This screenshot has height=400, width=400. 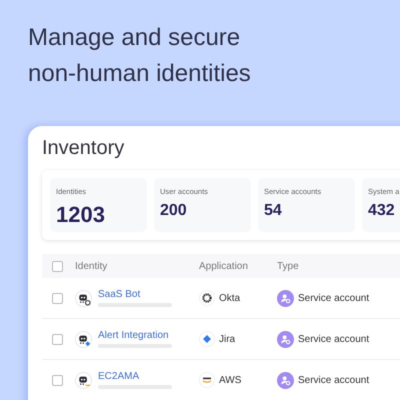 I want to click on sun-icon, so click(x=207, y=298).